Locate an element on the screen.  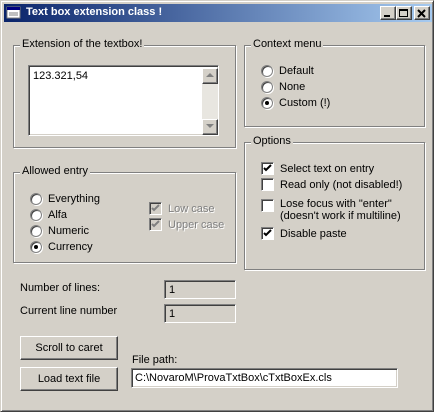
close-button is located at coordinates (422, 13).